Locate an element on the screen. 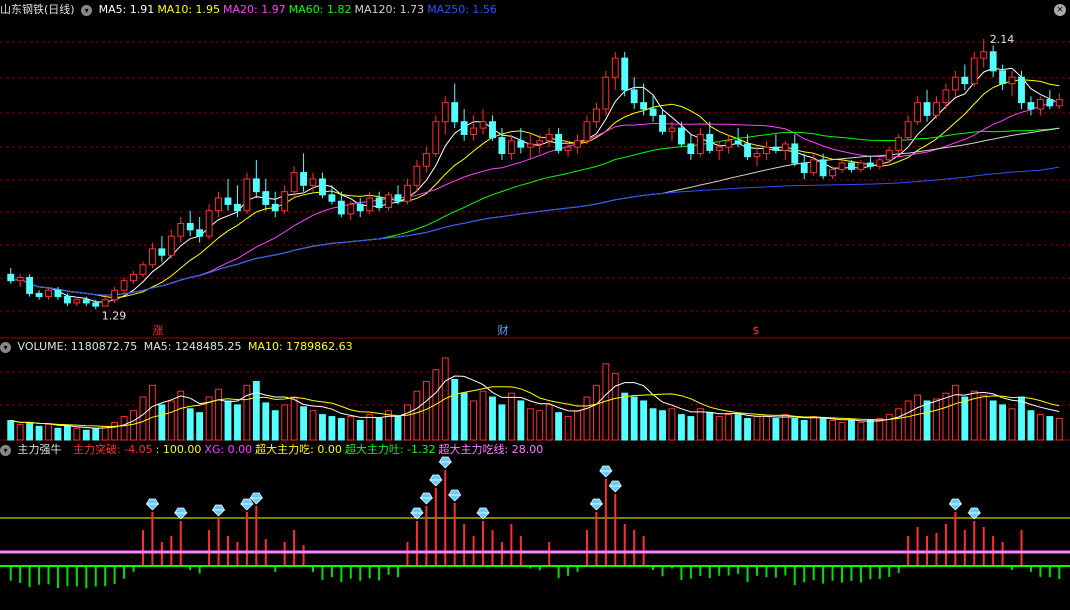  high-price-label: 2.14 is located at coordinates (1002, 39).